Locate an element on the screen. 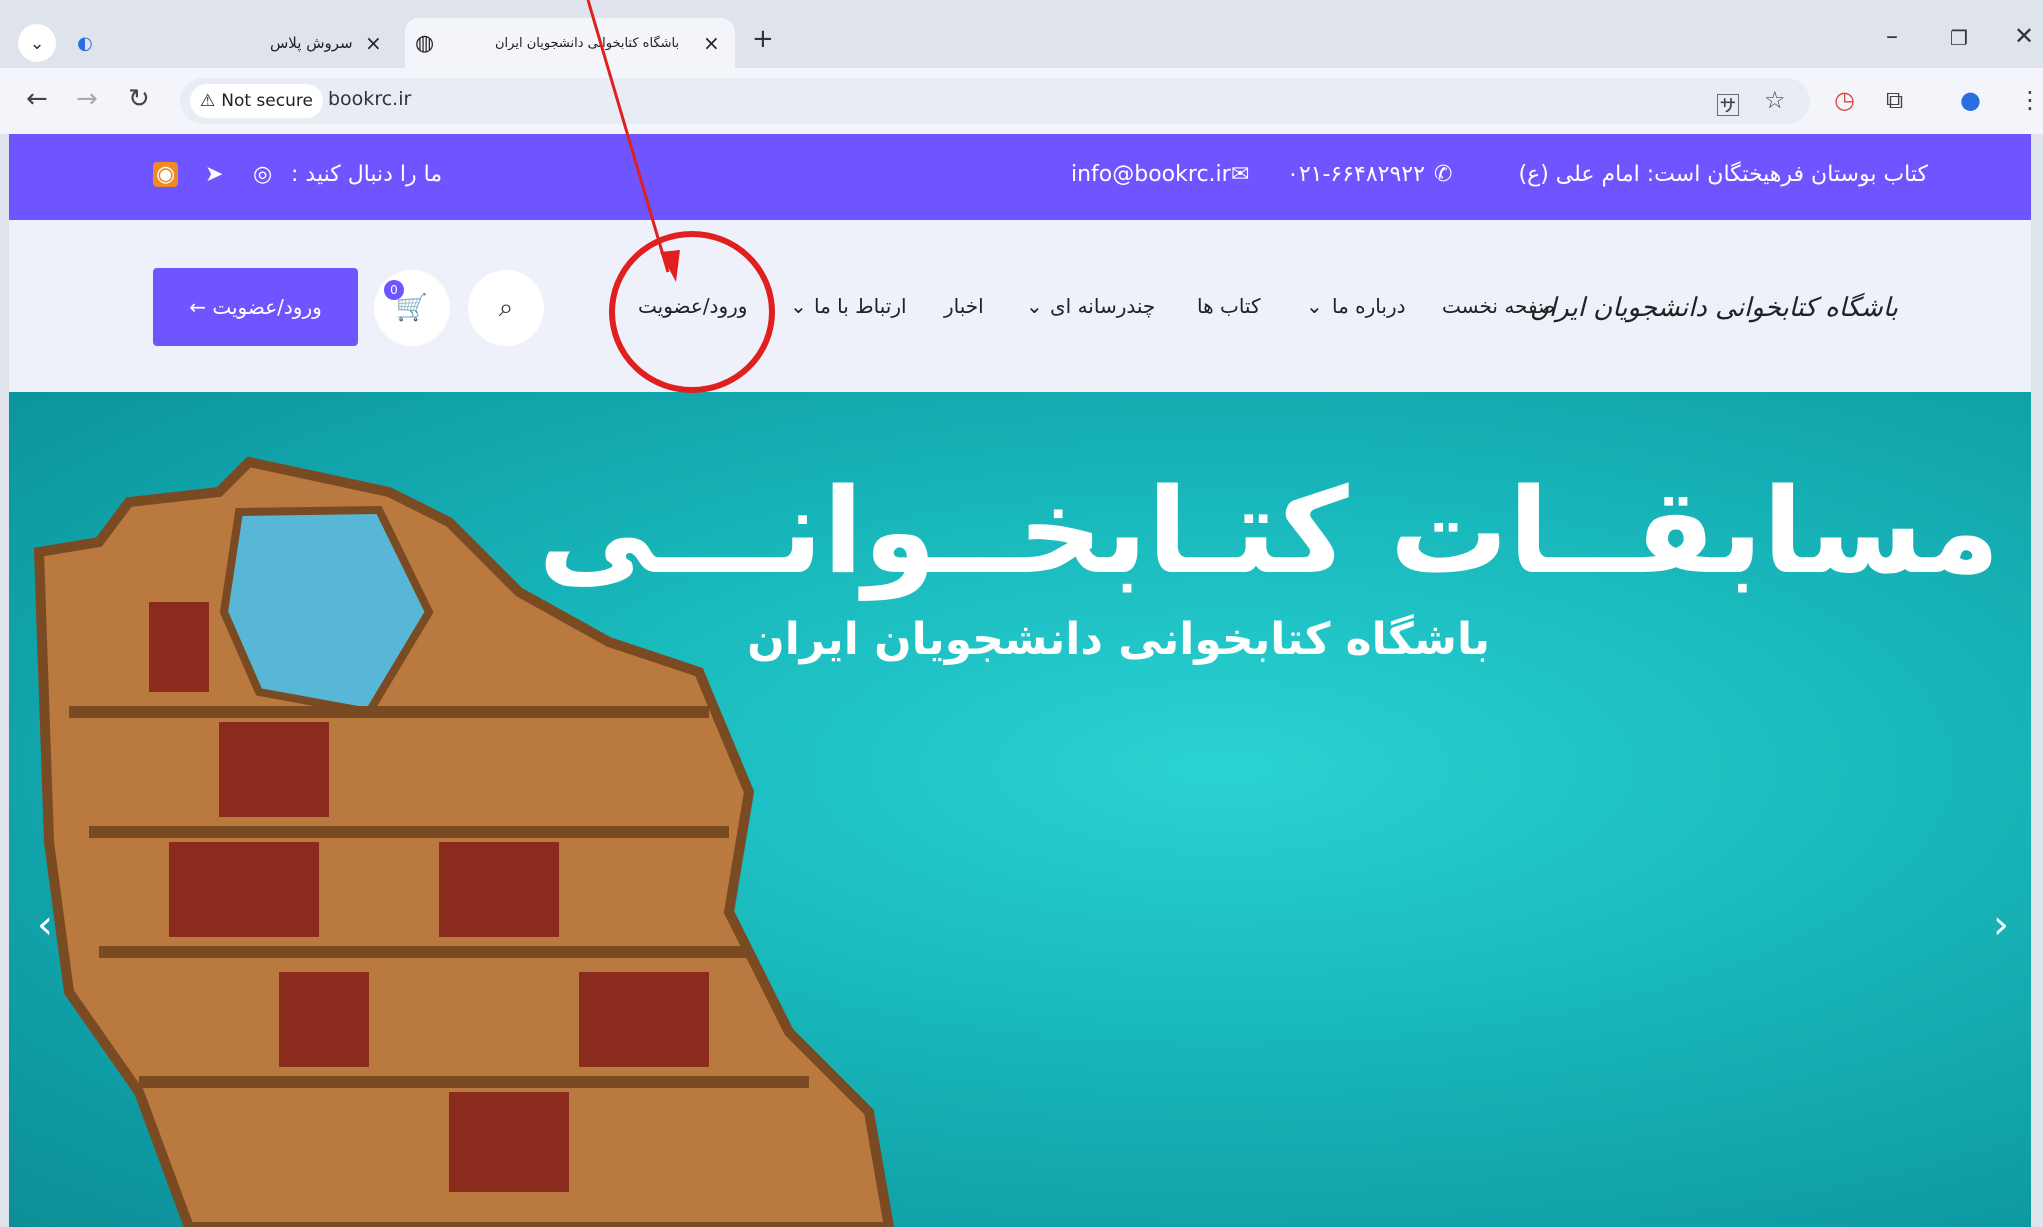  restore-icon: ❐ is located at coordinates (1959, 38).